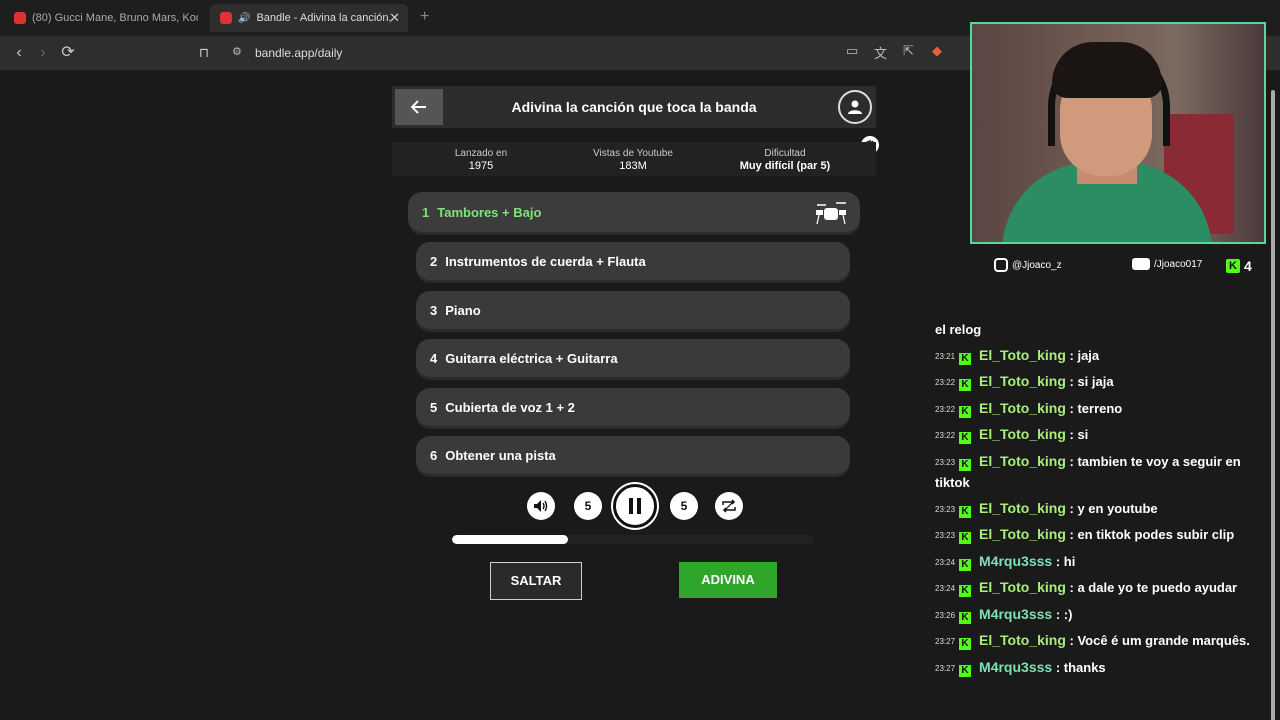 The height and width of the screenshot is (720, 1280). Describe the element at coordinates (785, 166) in the screenshot. I see `info-value: Muy difícil (par 5)` at that location.